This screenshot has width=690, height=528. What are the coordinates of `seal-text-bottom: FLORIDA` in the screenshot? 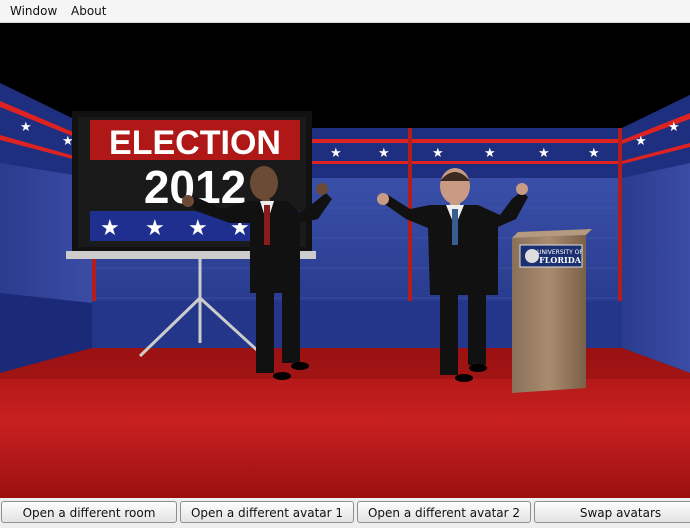 It's located at (560, 260).